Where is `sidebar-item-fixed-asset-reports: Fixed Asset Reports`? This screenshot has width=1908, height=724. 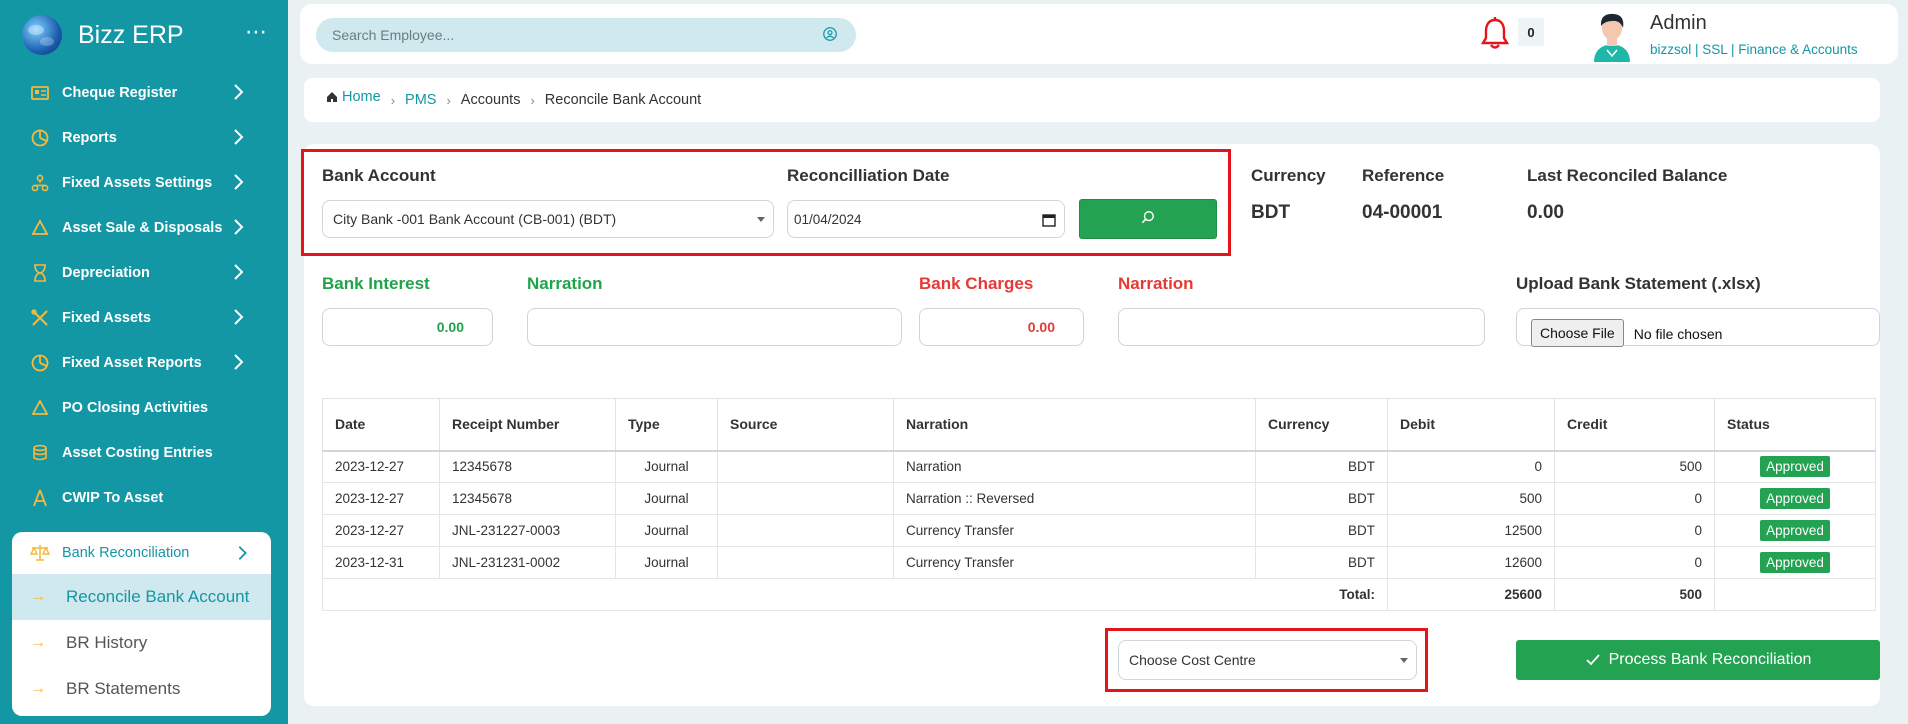
sidebar-item-fixed-asset-reports: Fixed Asset Reports is located at coordinates (144, 362).